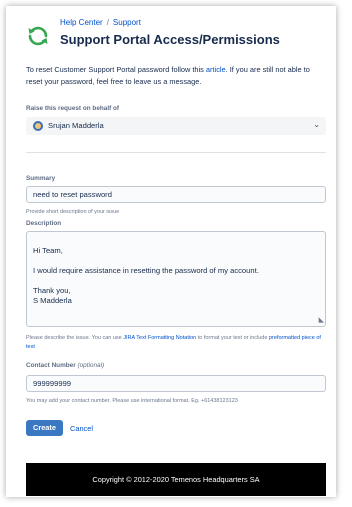 Image resolution: width=352 pixels, height=507 pixels. Describe the element at coordinates (176, 383) in the screenshot. I see `contact-input: 999999999` at that location.